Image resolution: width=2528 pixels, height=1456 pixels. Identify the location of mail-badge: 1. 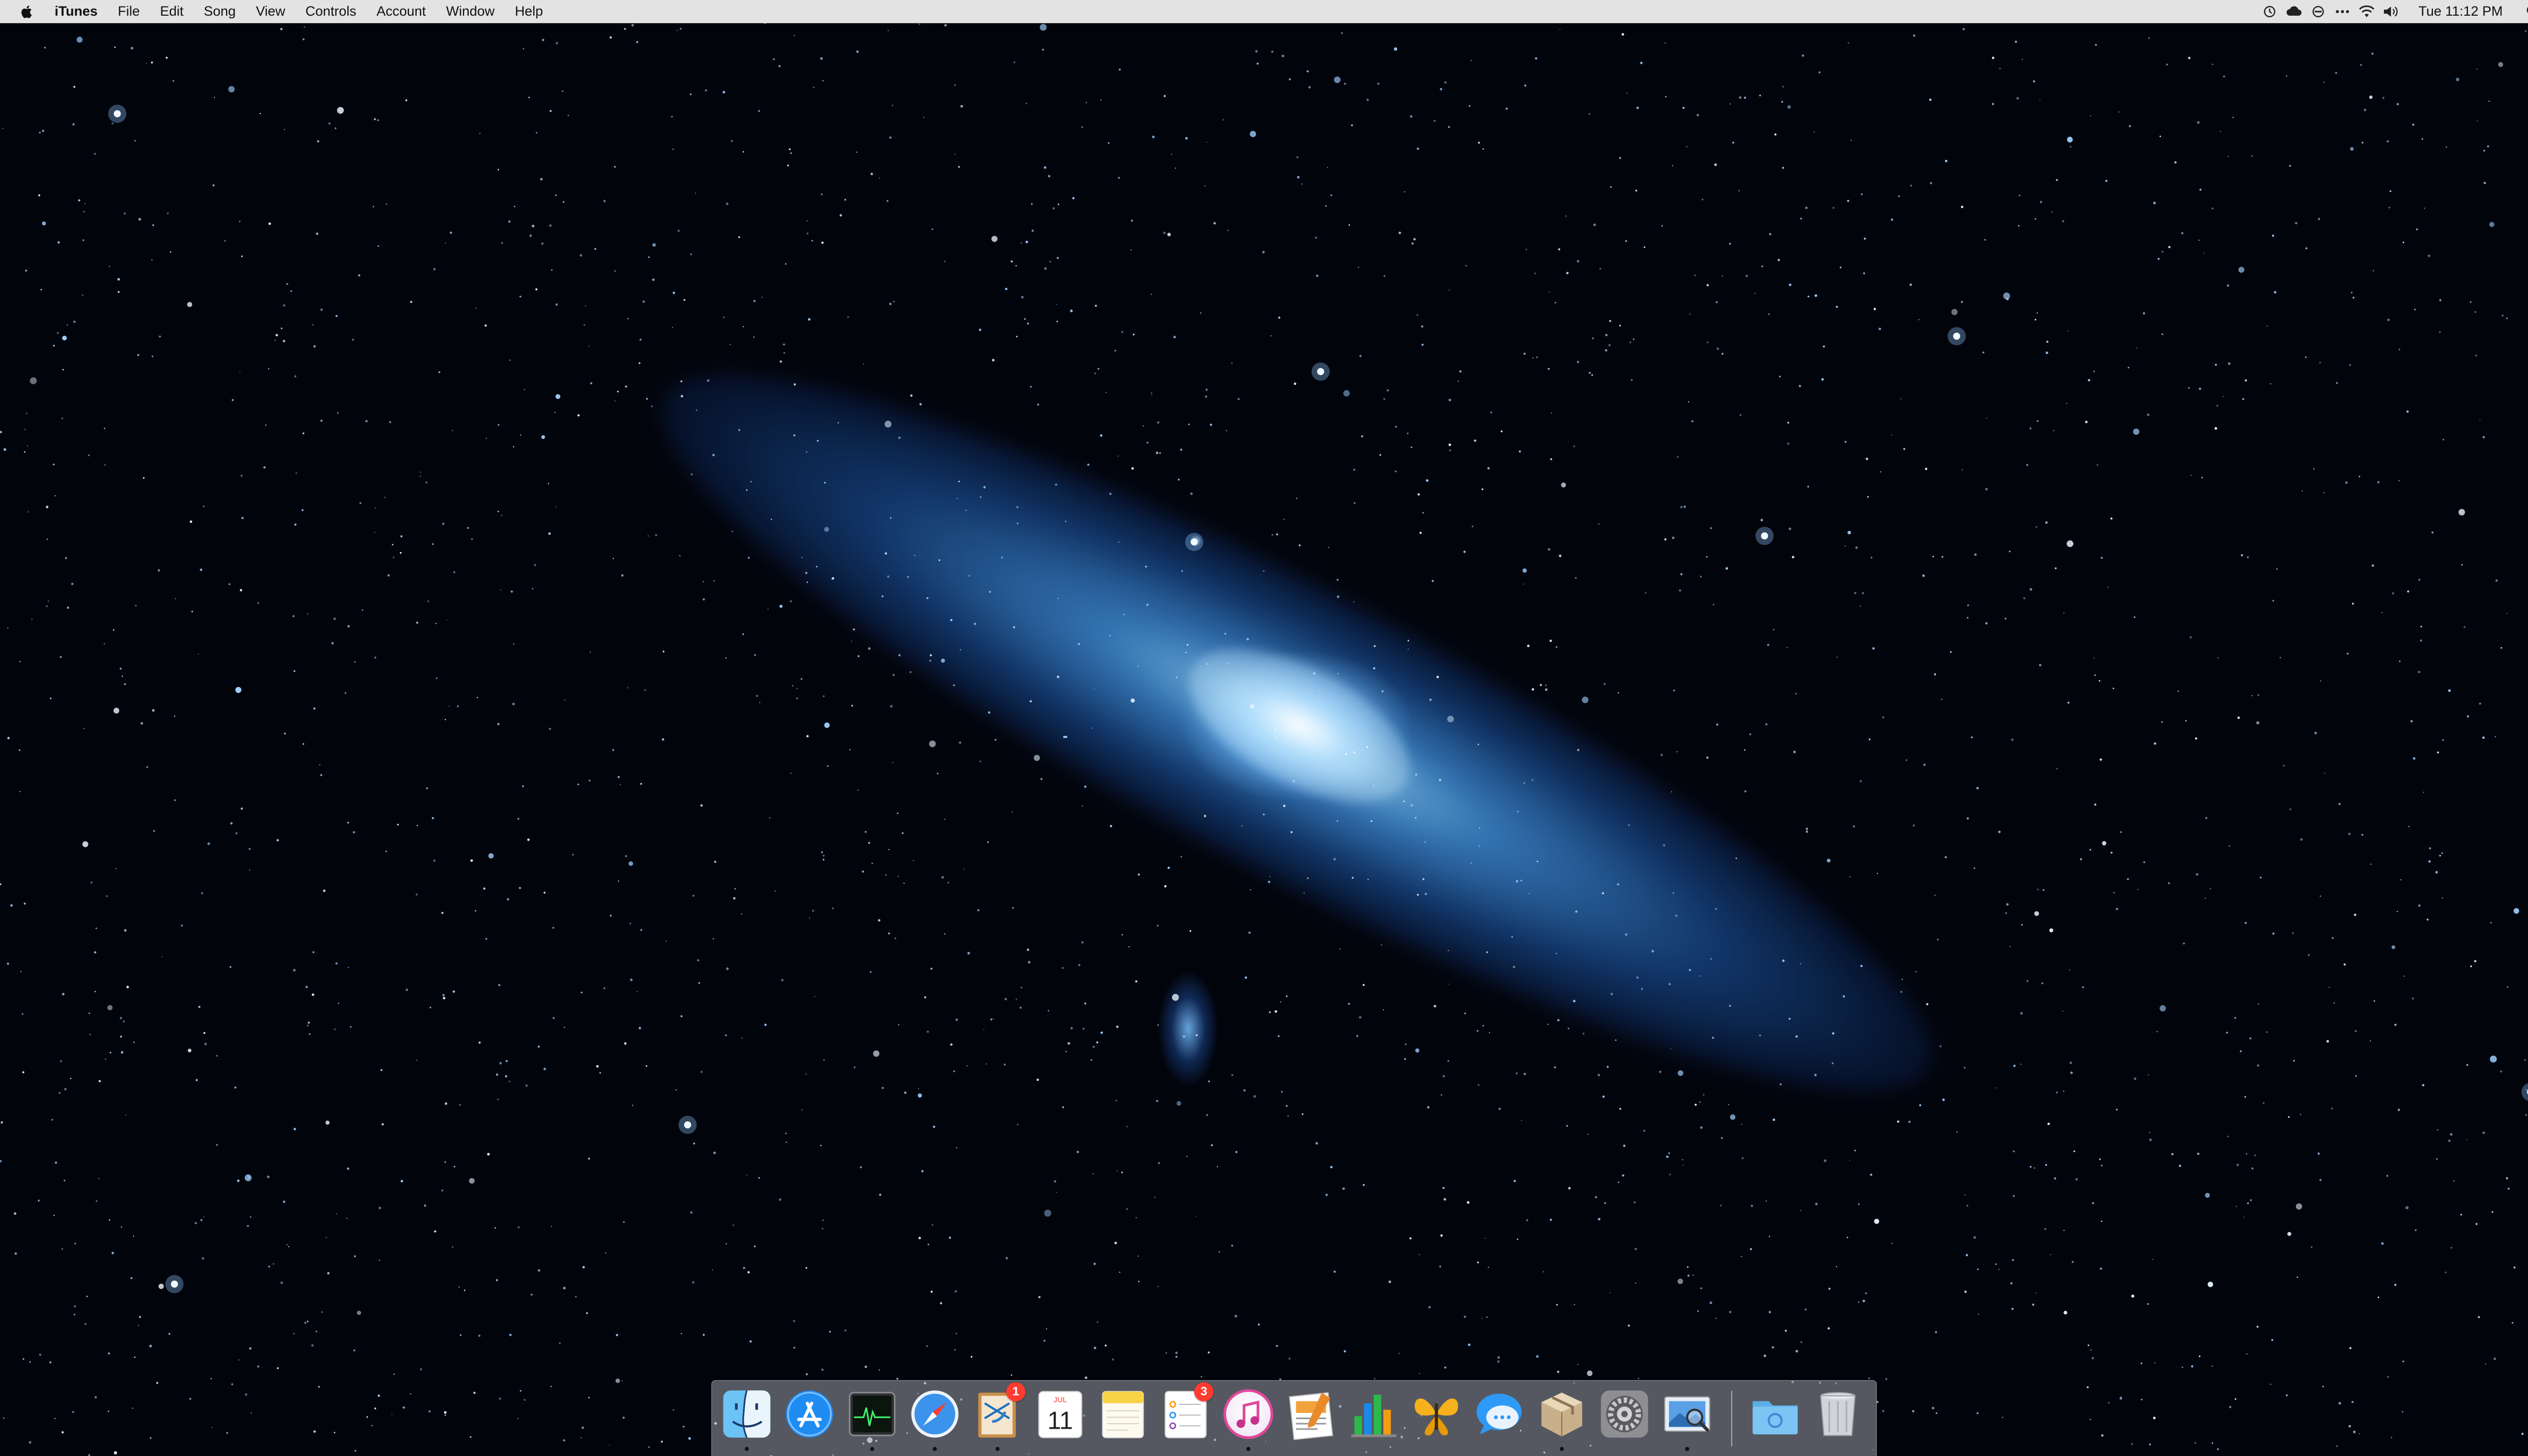
(1016, 1391).